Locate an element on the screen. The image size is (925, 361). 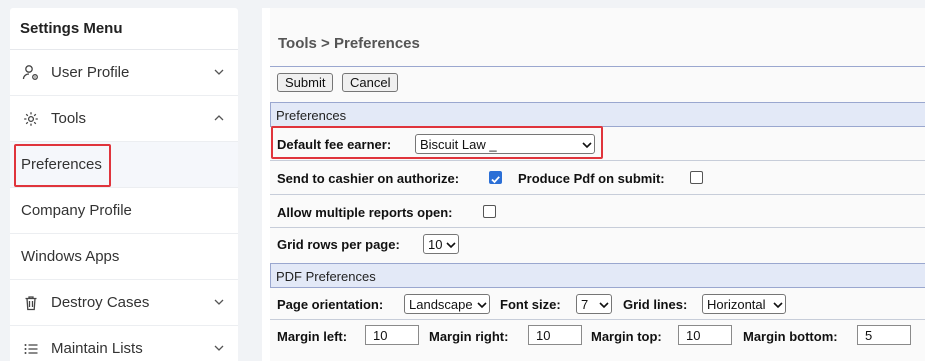
margin-bottom-input: 5 is located at coordinates (884, 335).